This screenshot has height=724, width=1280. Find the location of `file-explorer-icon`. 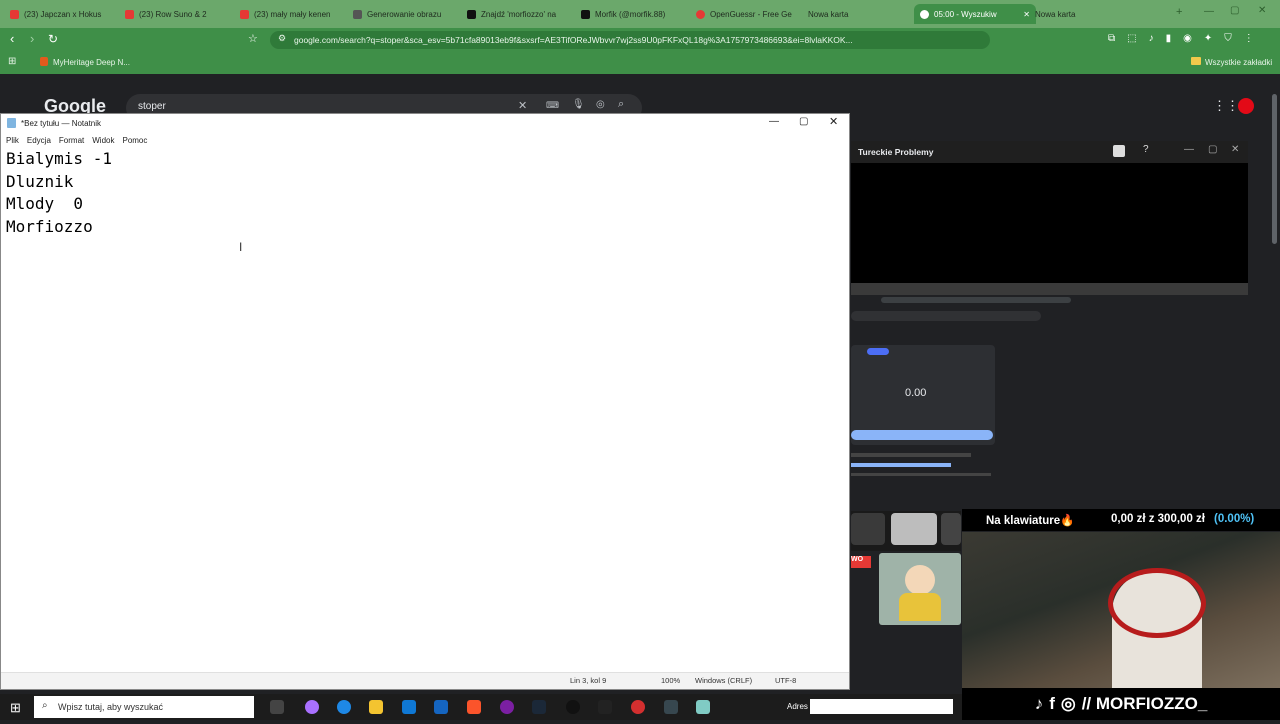

file-explorer-icon is located at coordinates (376, 707).